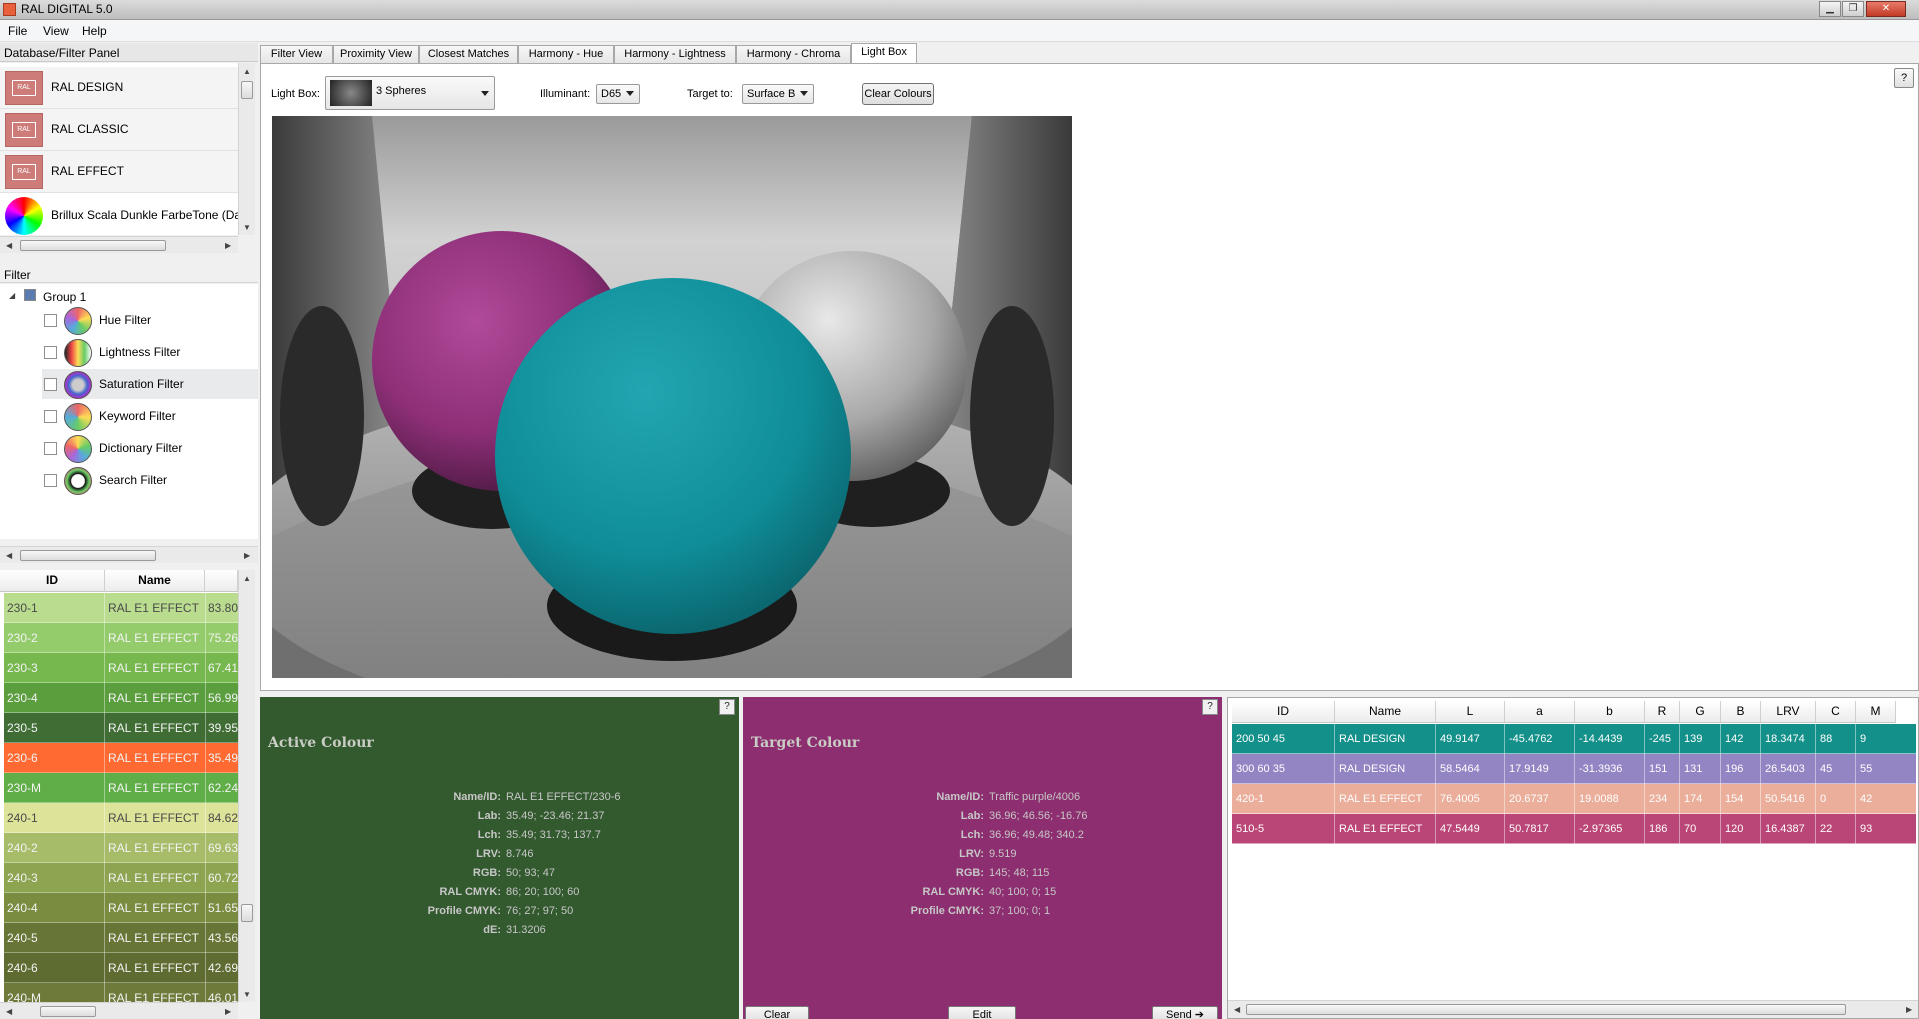  What do you see at coordinates (150, 480) in the screenshot?
I see `filter-item-search: Search Filter` at bounding box center [150, 480].